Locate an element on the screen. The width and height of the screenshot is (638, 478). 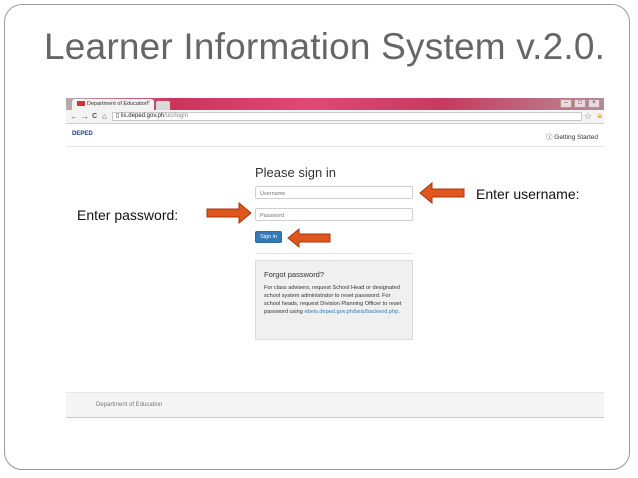
signin-button: Sign in is located at coordinates (268, 237).